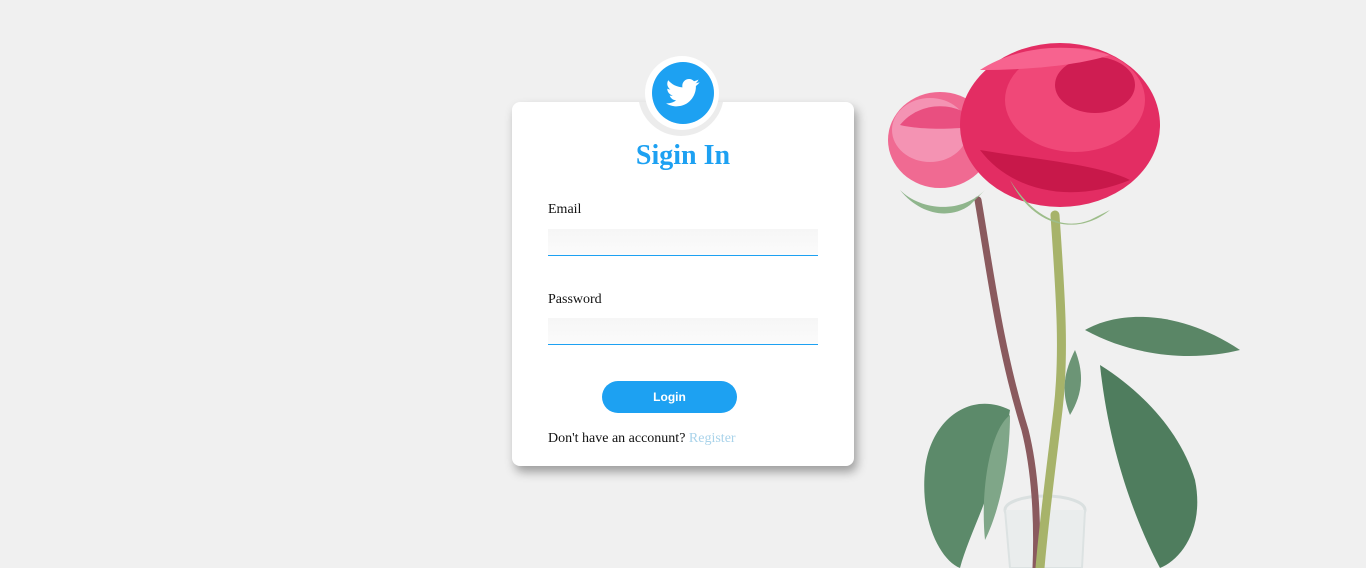  Describe the element at coordinates (683, 331) in the screenshot. I see `password-field` at that location.